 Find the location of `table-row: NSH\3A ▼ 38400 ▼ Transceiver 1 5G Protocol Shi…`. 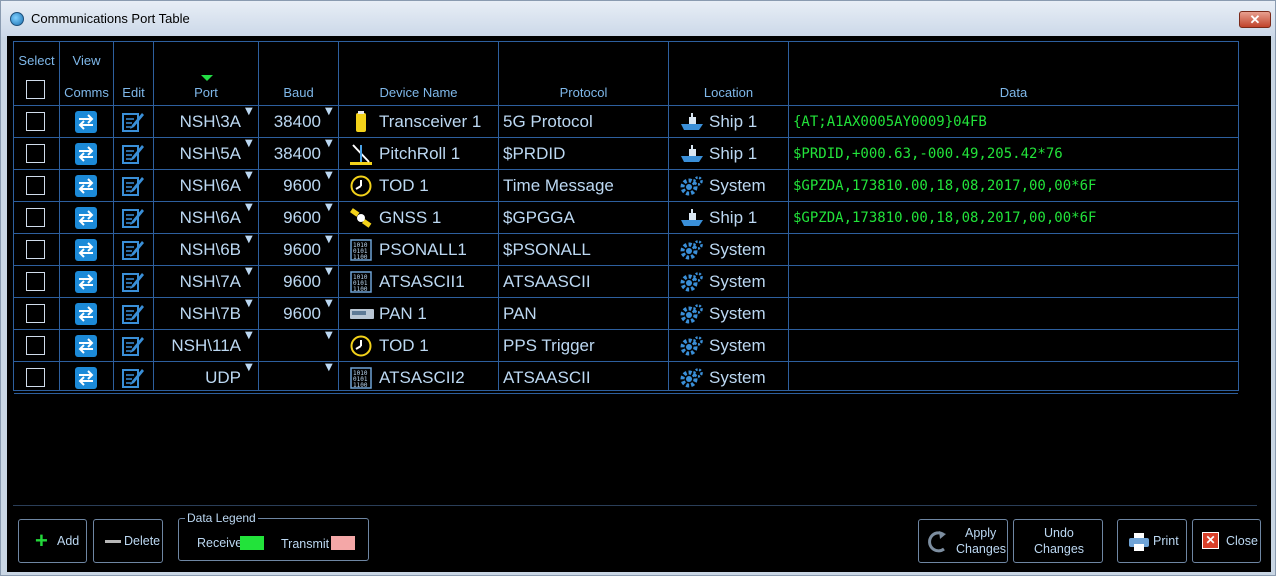

table-row: NSH\3A ▼ 38400 ▼ Transceiver 1 5G Protocol Shi… is located at coordinates (626, 122).